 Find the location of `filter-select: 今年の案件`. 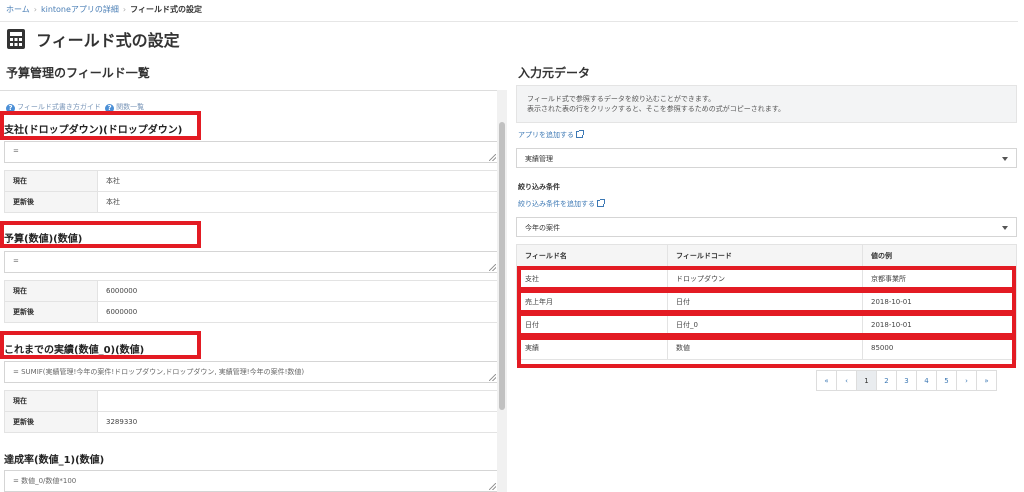

filter-select: 今年の案件 is located at coordinates (766, 227).